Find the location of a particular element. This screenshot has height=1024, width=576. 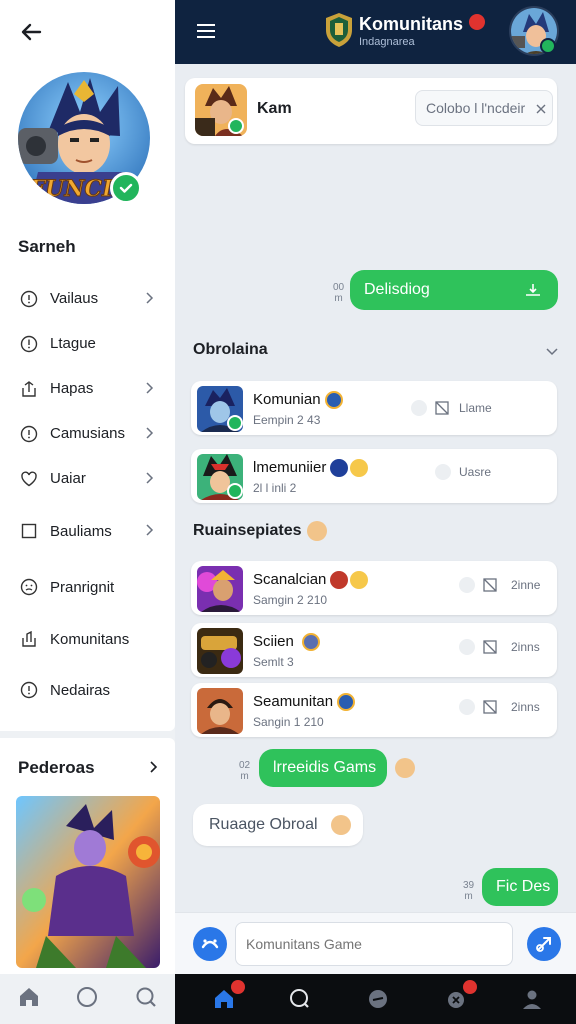

chat-icon is located at coordinates (459, 997).